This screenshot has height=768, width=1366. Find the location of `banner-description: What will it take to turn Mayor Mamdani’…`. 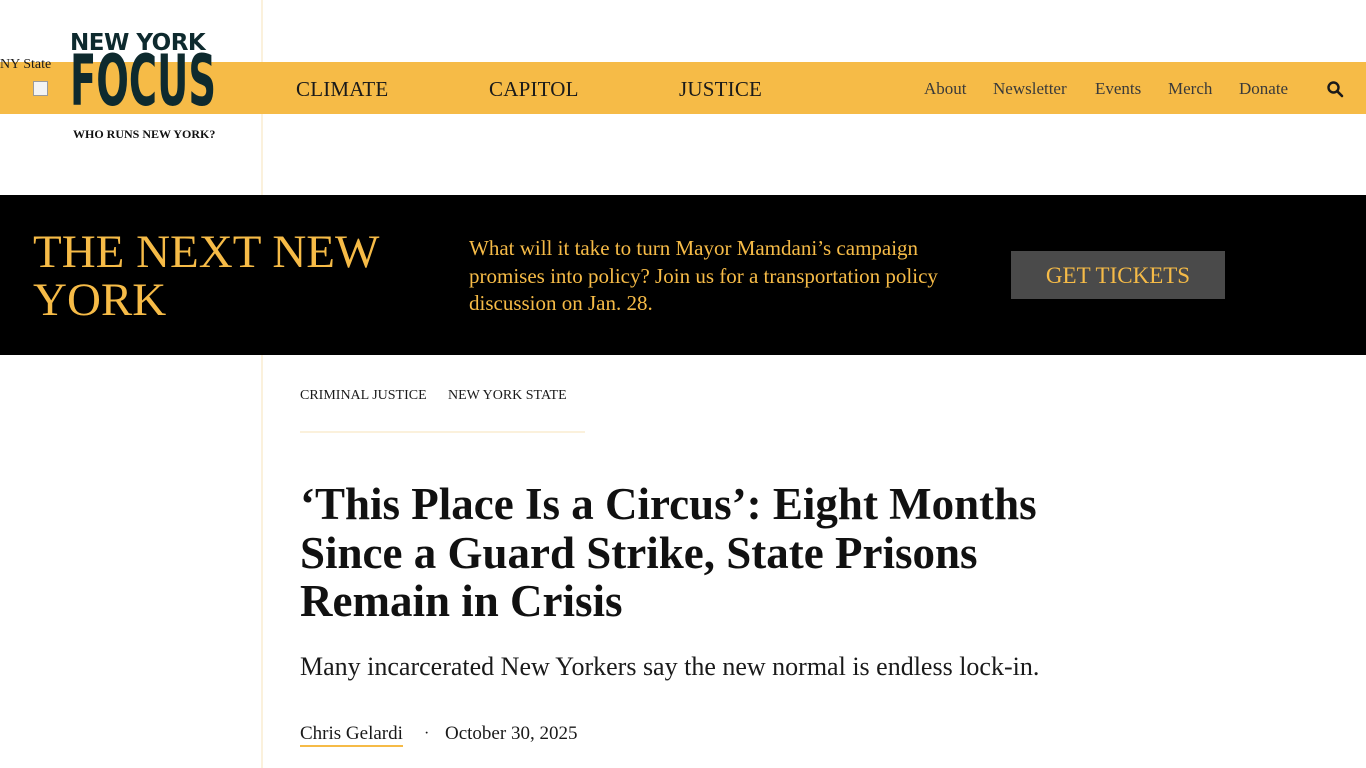

banner-description: What will it take to turn Mayor Mamdani’… is located at coordinates (703, 275).